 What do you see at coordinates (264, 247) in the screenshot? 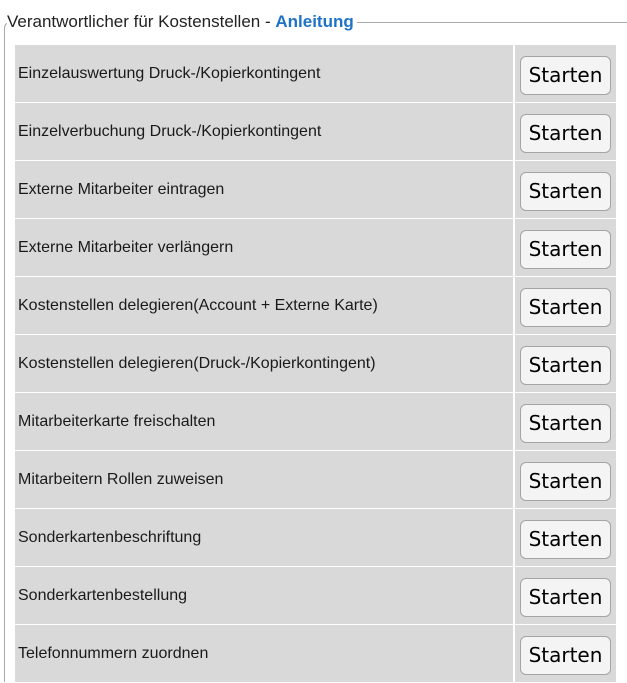
I see `action-label: Externe Mitarbeiter verlängern` at bounding box center [264, 247].